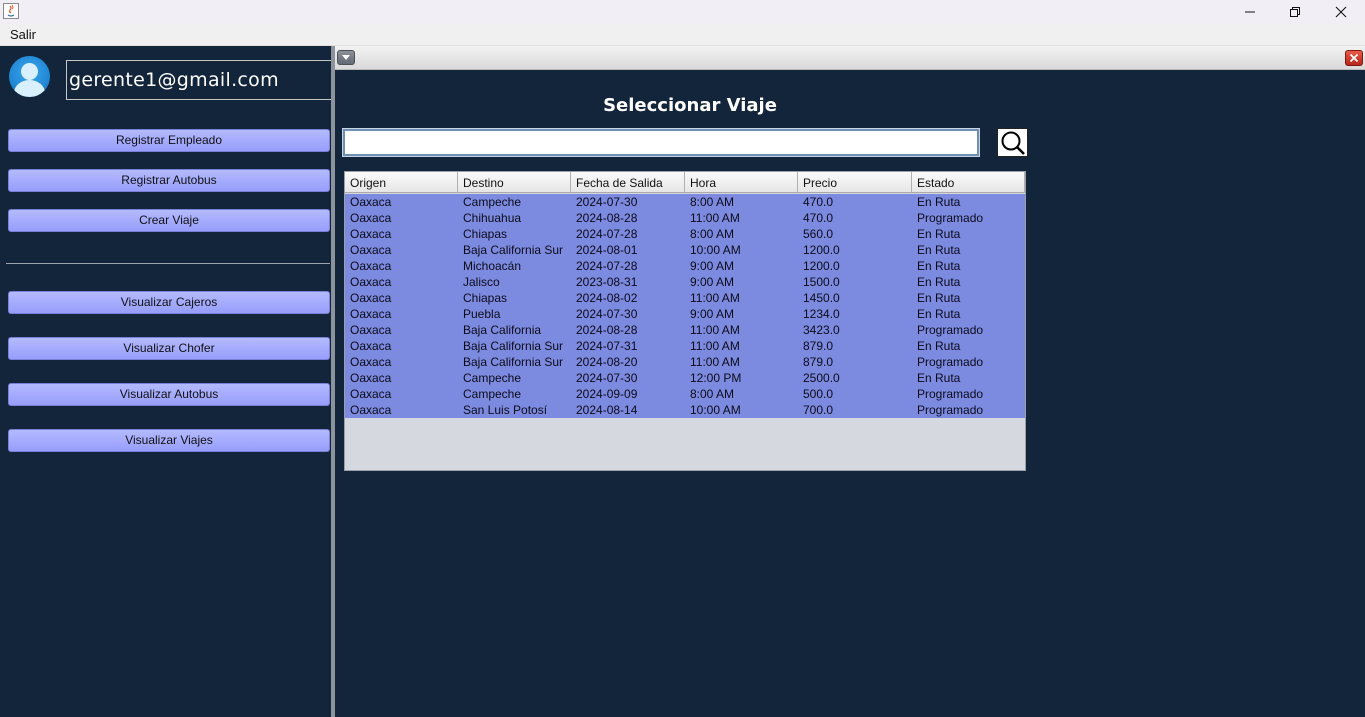 This screenshot has height=717, width=1365. I want to click on minimize-button, so click(1250, 12).